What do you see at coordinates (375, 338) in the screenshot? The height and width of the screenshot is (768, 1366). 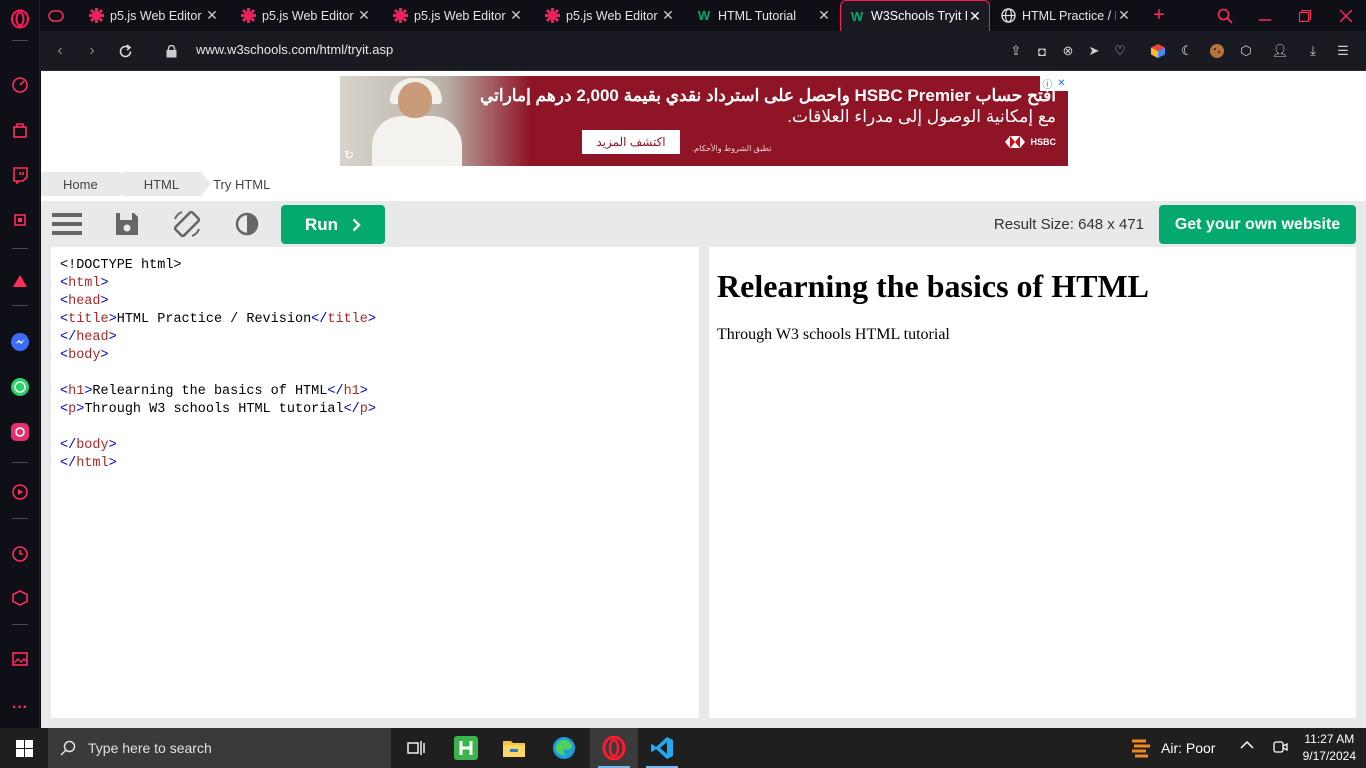 I see `code-line: </head>` at bounding box center [375, 338].